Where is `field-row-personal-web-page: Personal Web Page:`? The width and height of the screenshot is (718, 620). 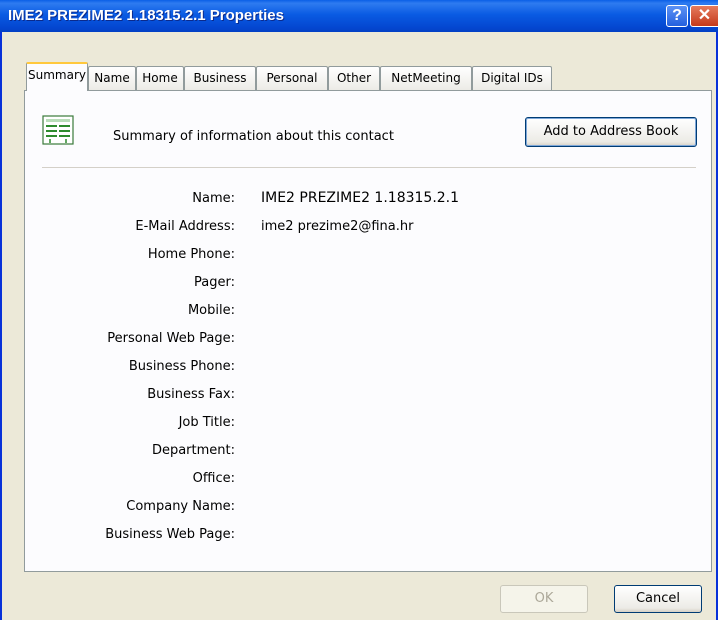 field-row-personal-web-page: Personal Web Page: is located at coordinates (369, 341).